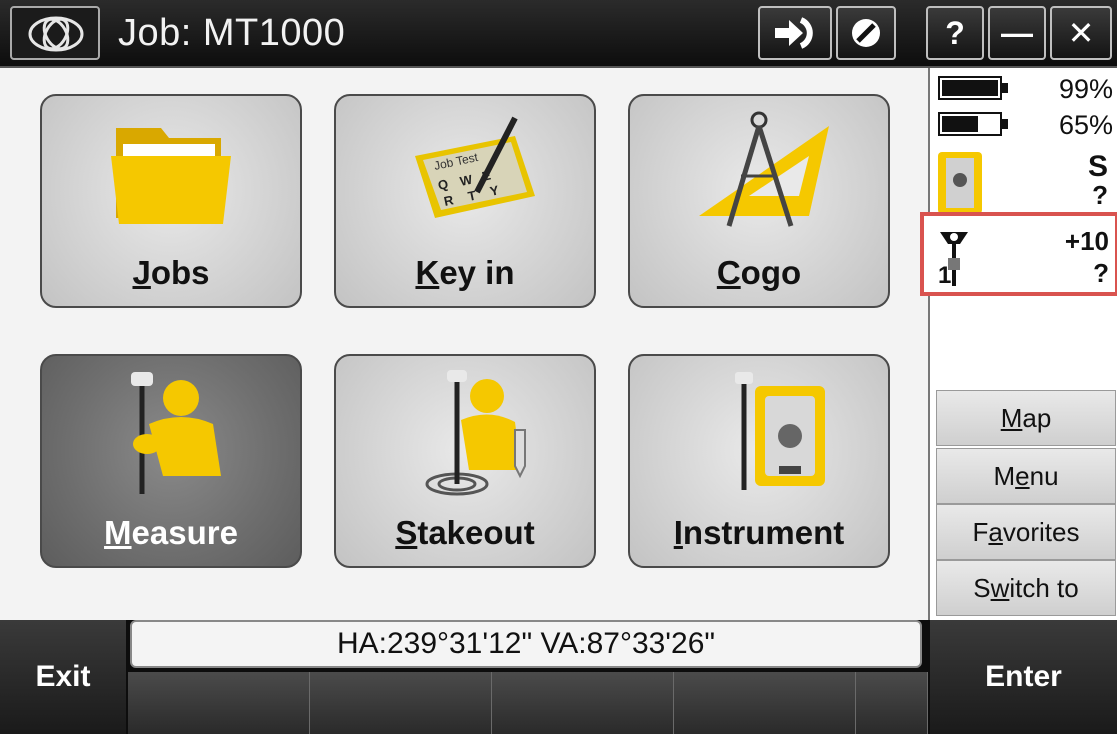  I want to click on map-button: Map, so click(1026, 418).